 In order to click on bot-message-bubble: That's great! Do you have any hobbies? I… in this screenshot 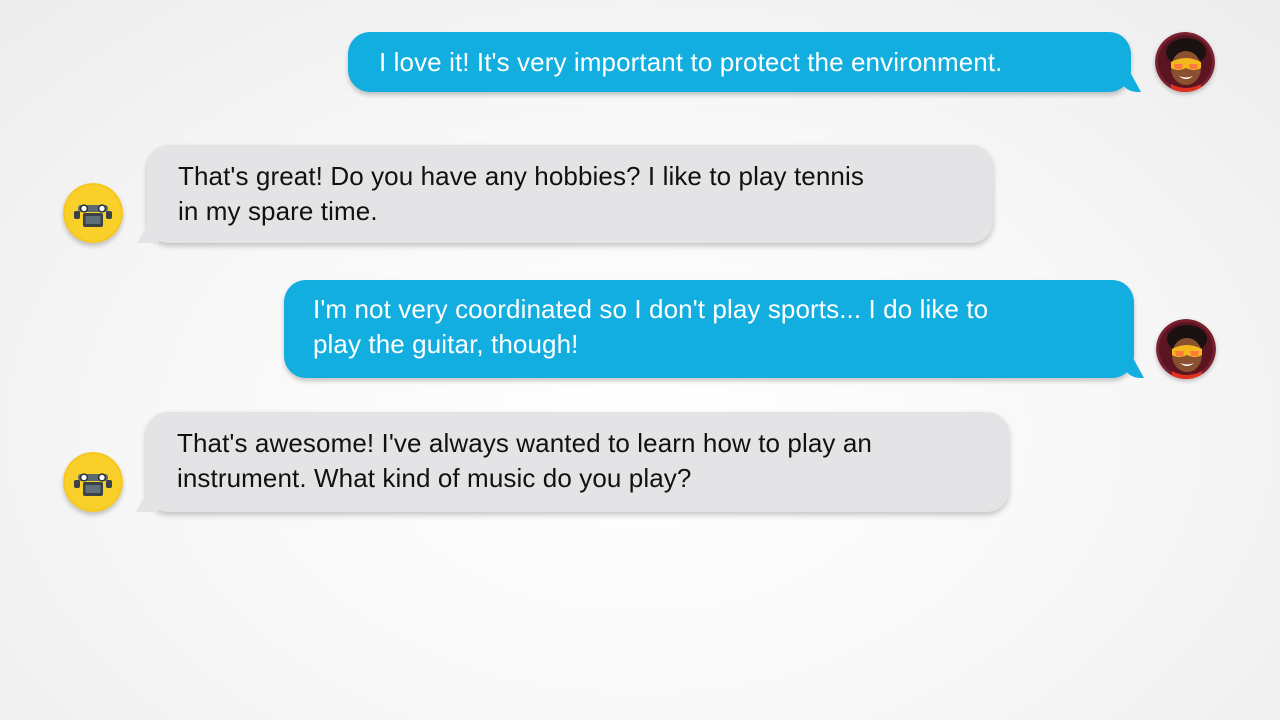, I will do `click(570, 194)`.